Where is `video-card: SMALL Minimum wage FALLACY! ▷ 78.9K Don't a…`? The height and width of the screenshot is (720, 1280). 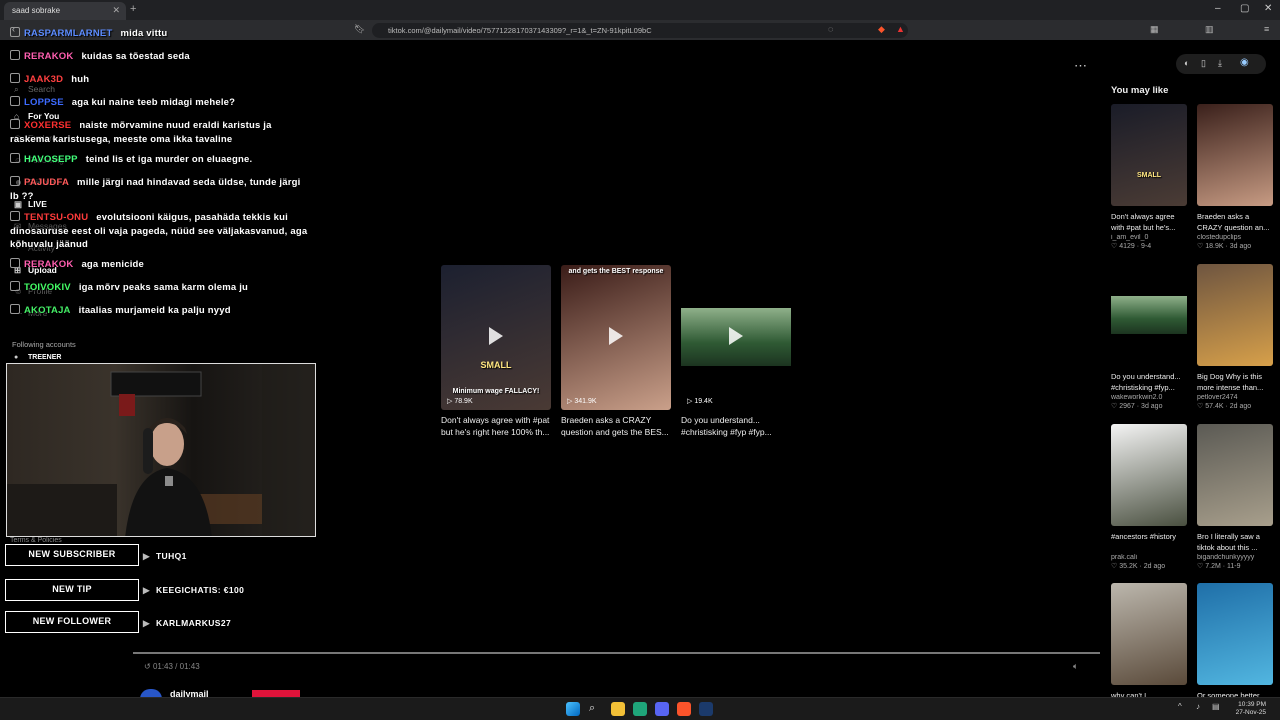
video-card: SMALL Minimum wage FALLACY! ▷ 78.9K Don't a… is located at coordinates (496, 352).